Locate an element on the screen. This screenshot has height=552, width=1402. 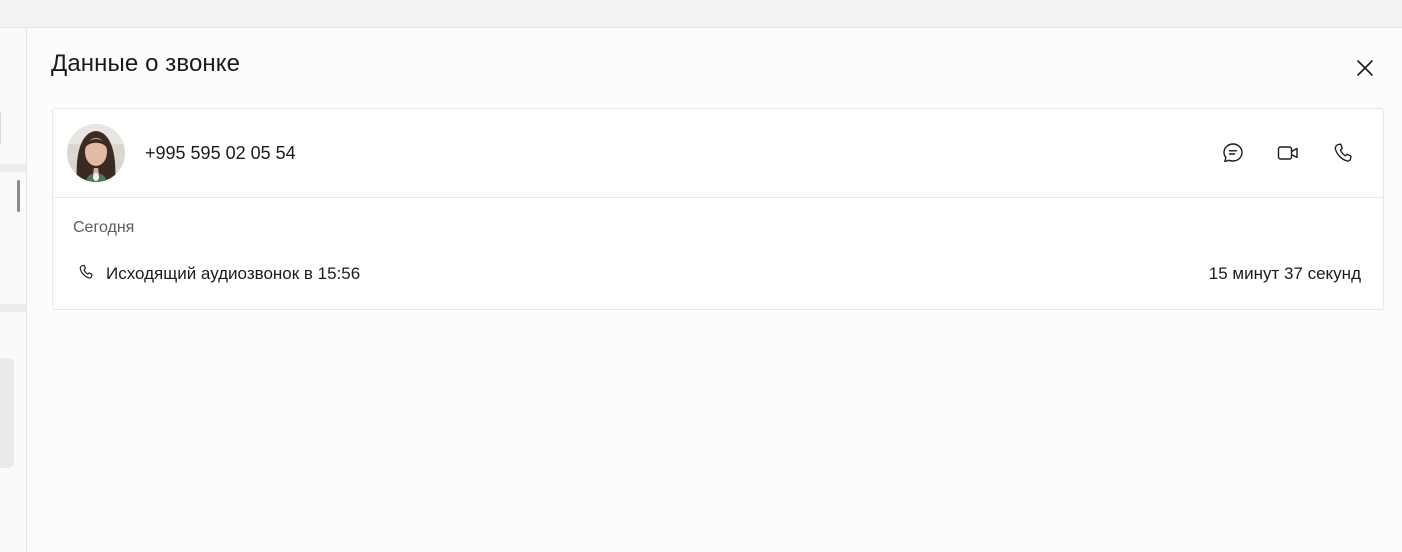
conversation-list-edge is located at coordinates (13, 290).